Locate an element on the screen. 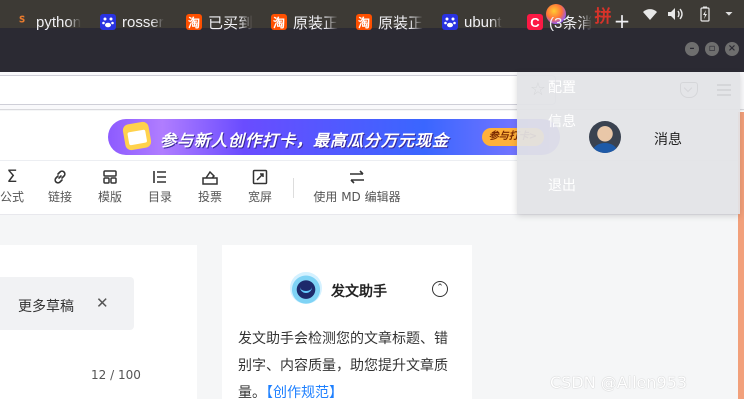  toolbar-label: 链接 is located at coordinates (59, 197).